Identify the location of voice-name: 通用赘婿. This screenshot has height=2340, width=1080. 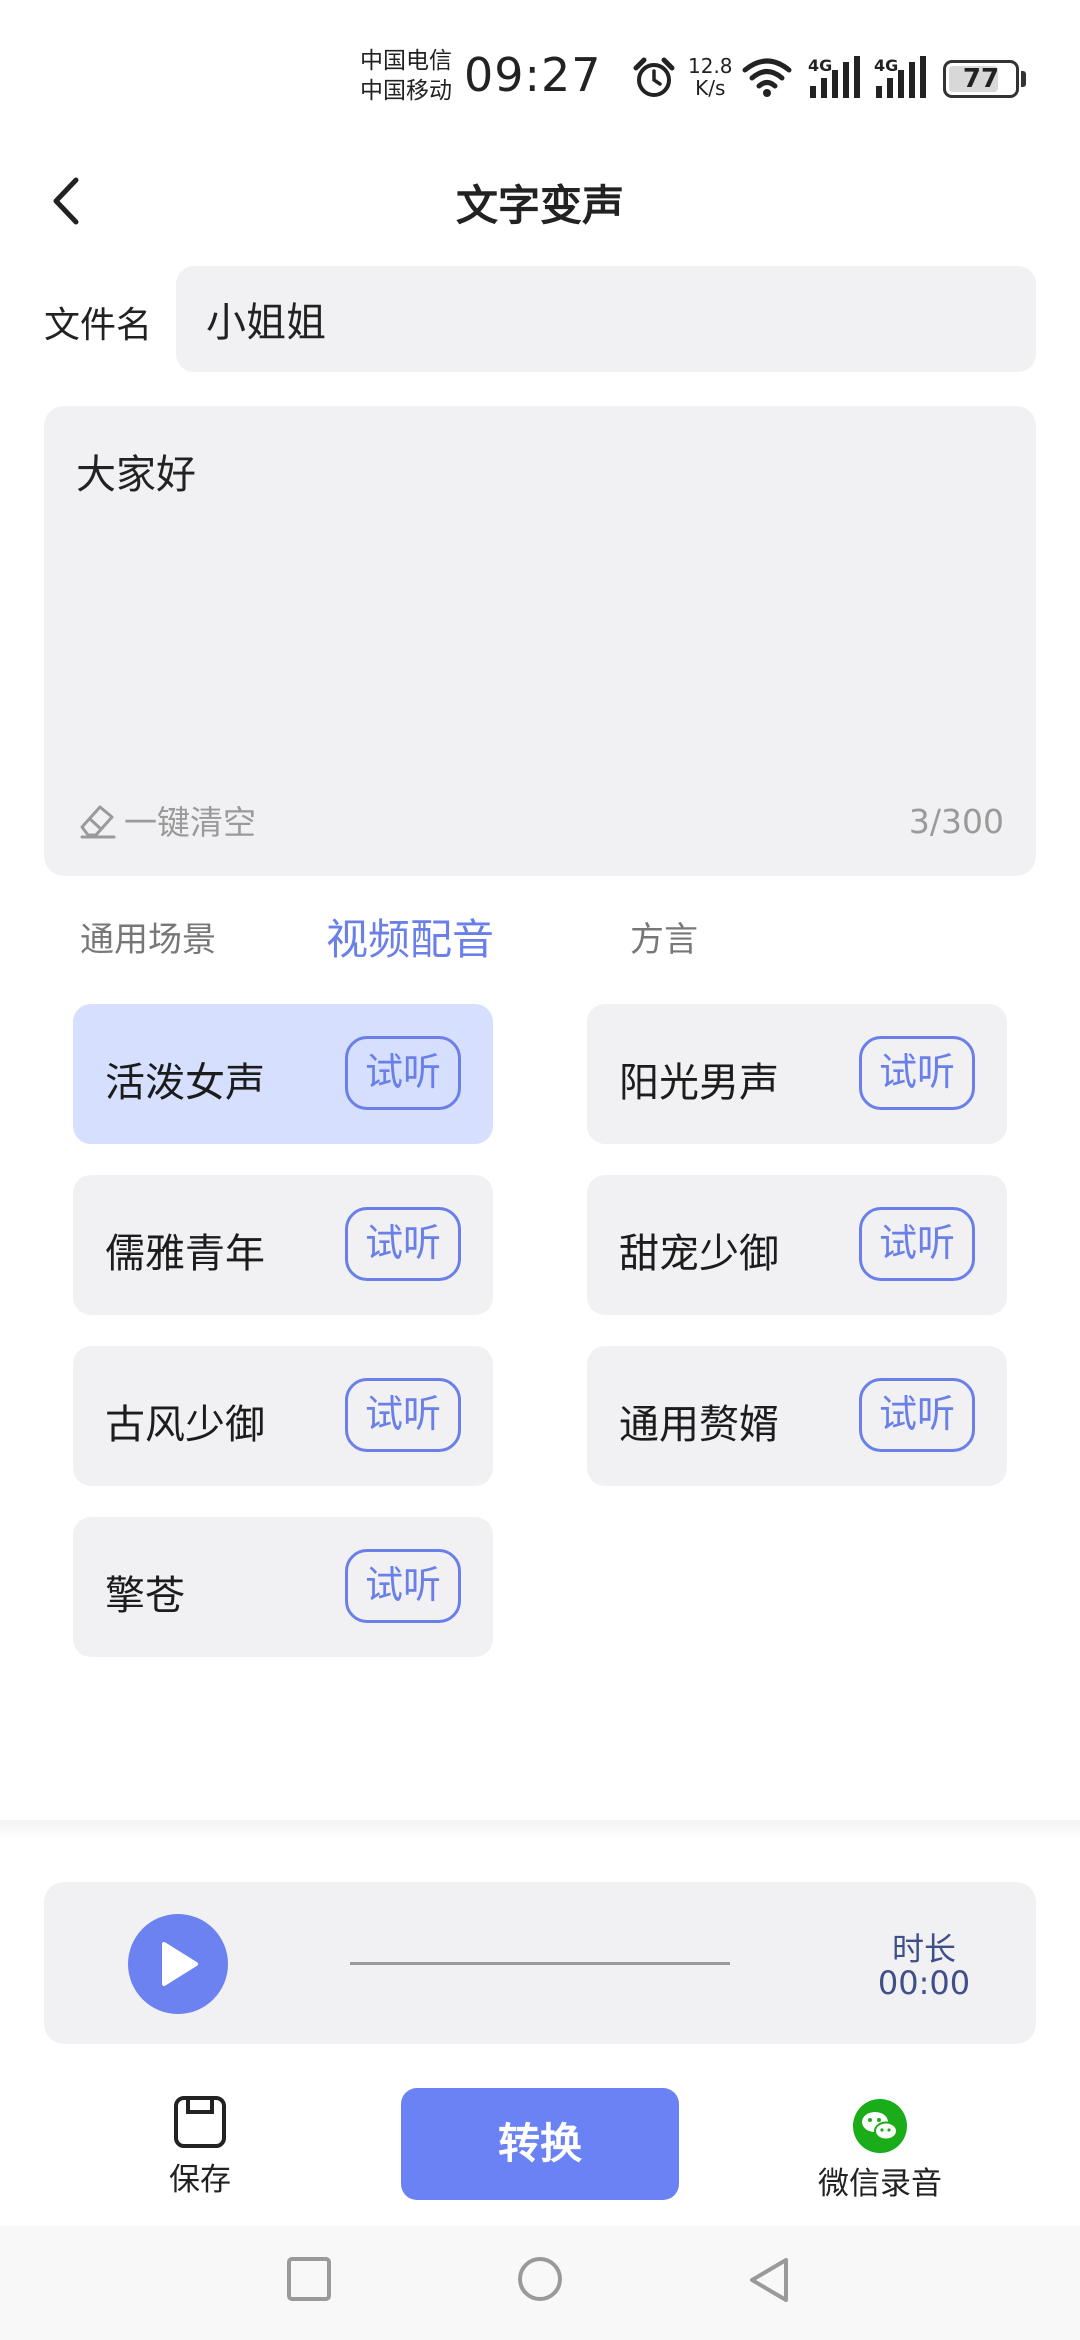
(699, 1425).